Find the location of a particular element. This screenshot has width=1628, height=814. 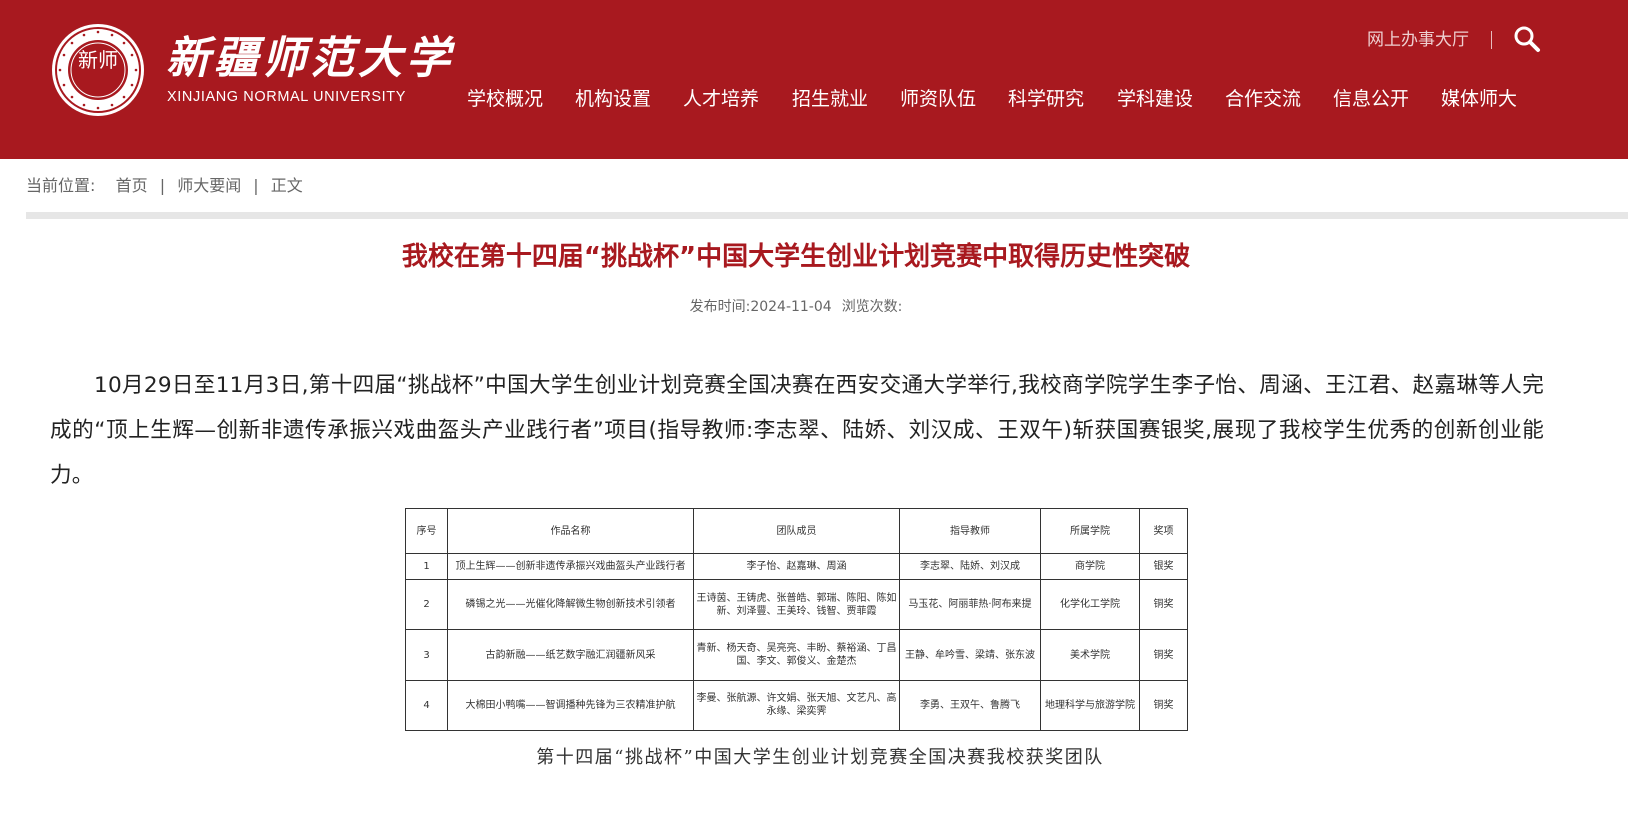

table-cell: 地理科学与旅游学院 is located at coordinates (1090, 705).